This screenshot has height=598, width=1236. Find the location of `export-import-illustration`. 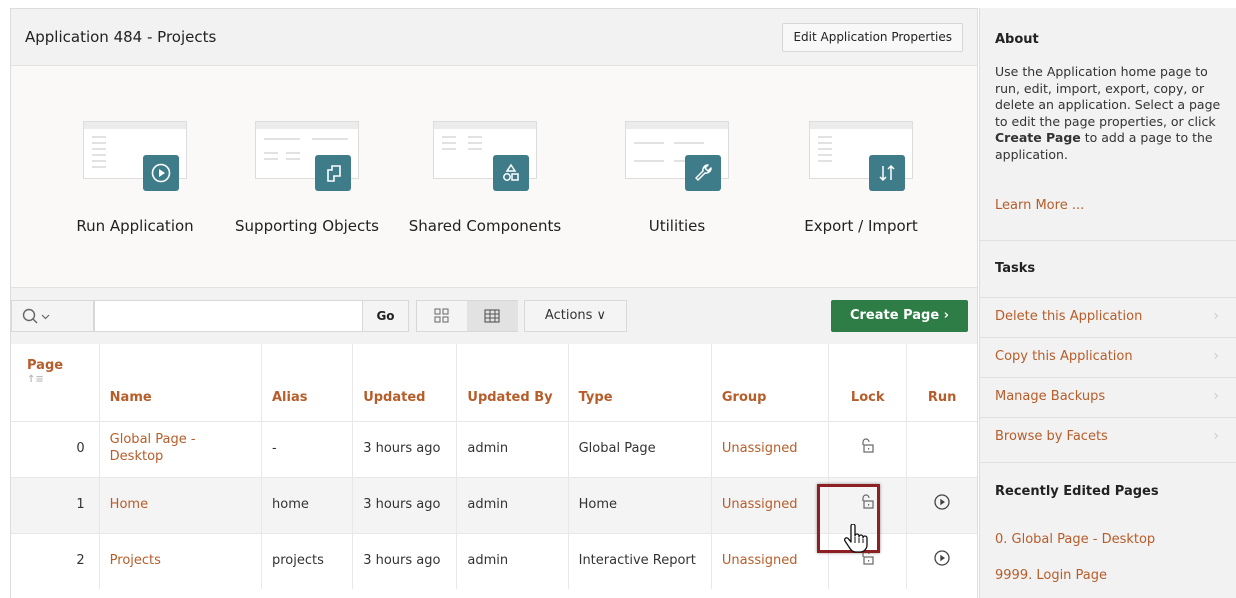

export-import-illustration is located at coordinates (861, 161).